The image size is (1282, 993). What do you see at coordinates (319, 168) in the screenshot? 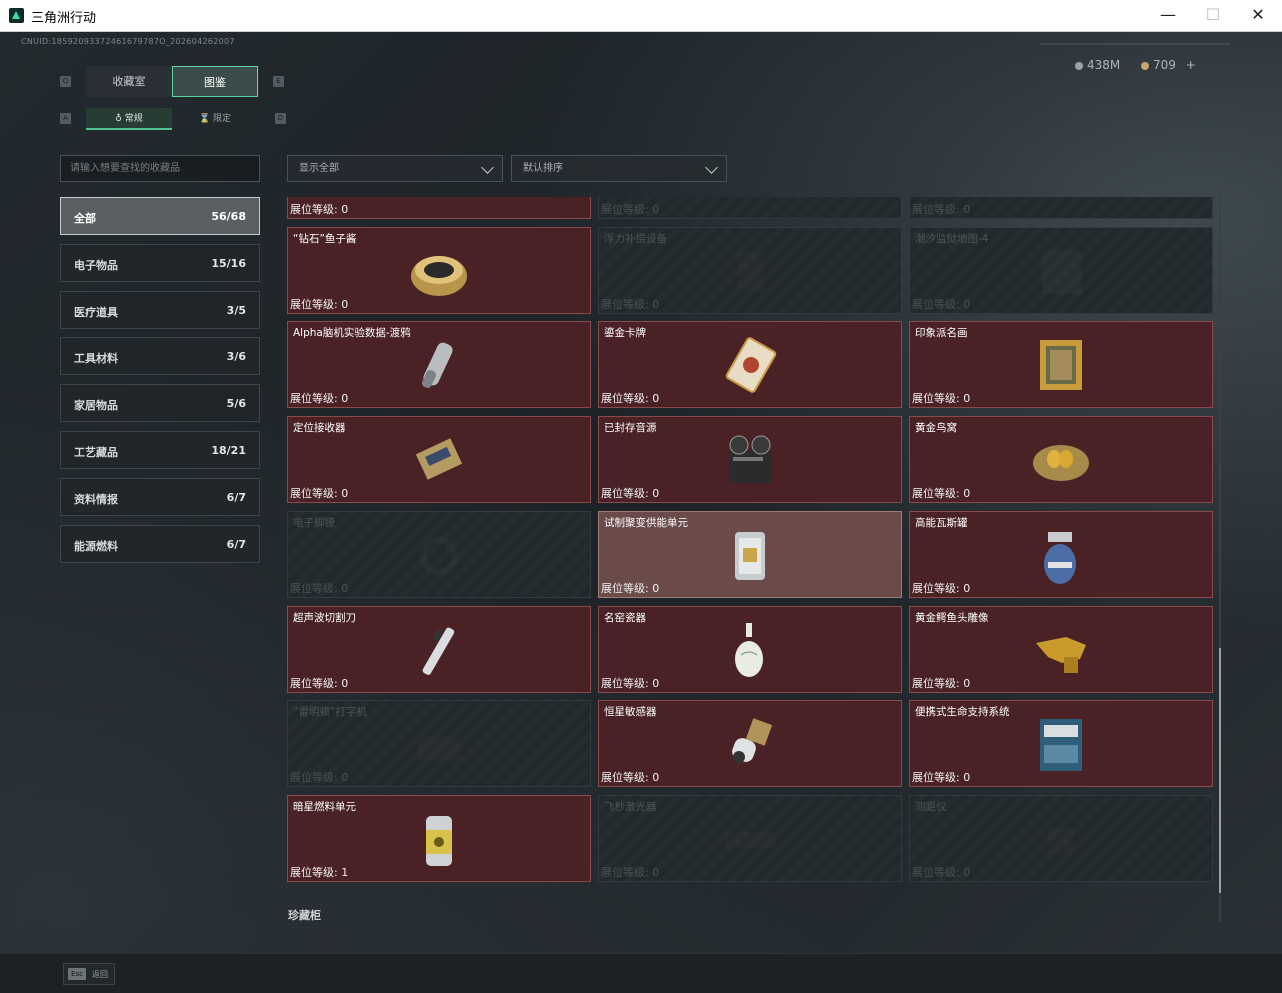
I see `display-filter-value: 显示全部` at bounding box center [319, 168].